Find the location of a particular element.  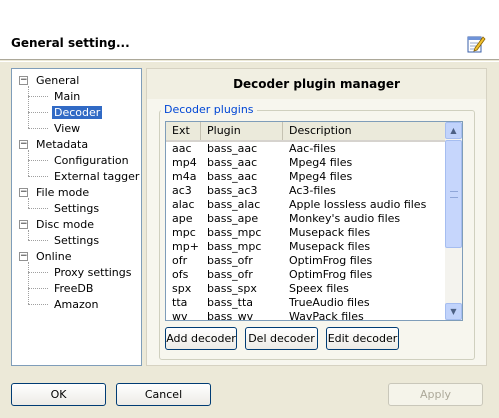

list-row: m4a bass_aac Mpeg4 files is located at coordinates (305, 177).